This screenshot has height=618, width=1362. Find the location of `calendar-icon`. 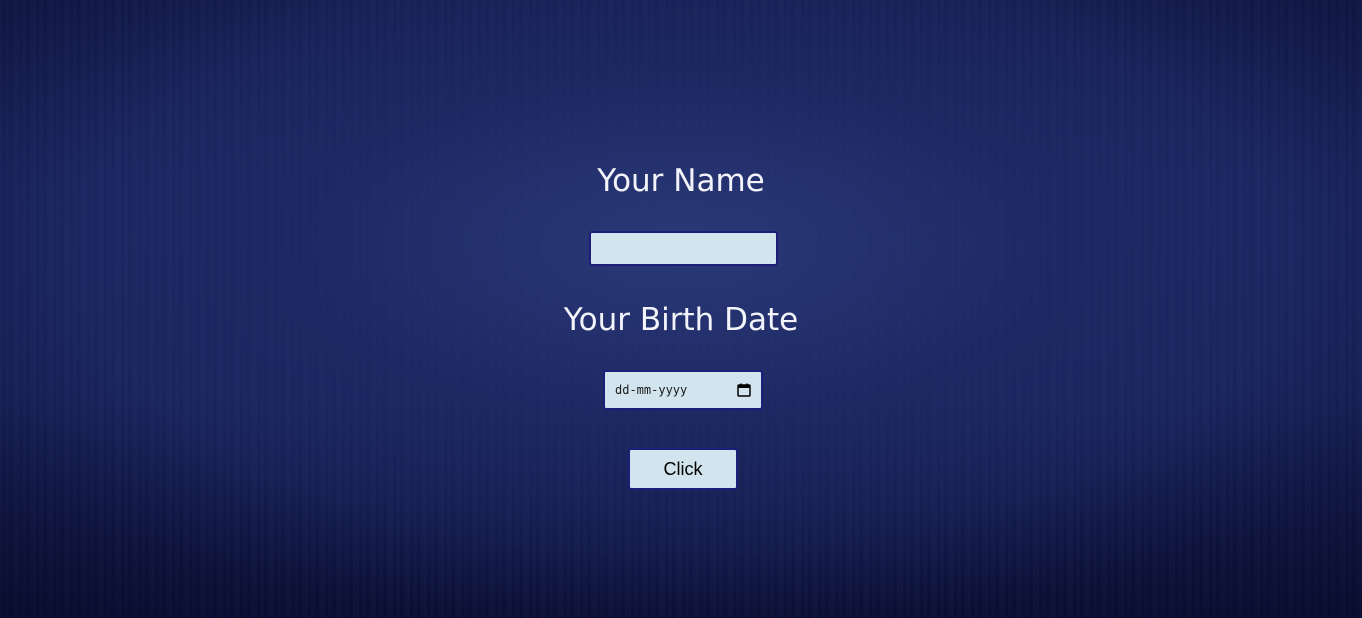

calendar-icon is located at coordinates (744, 390).